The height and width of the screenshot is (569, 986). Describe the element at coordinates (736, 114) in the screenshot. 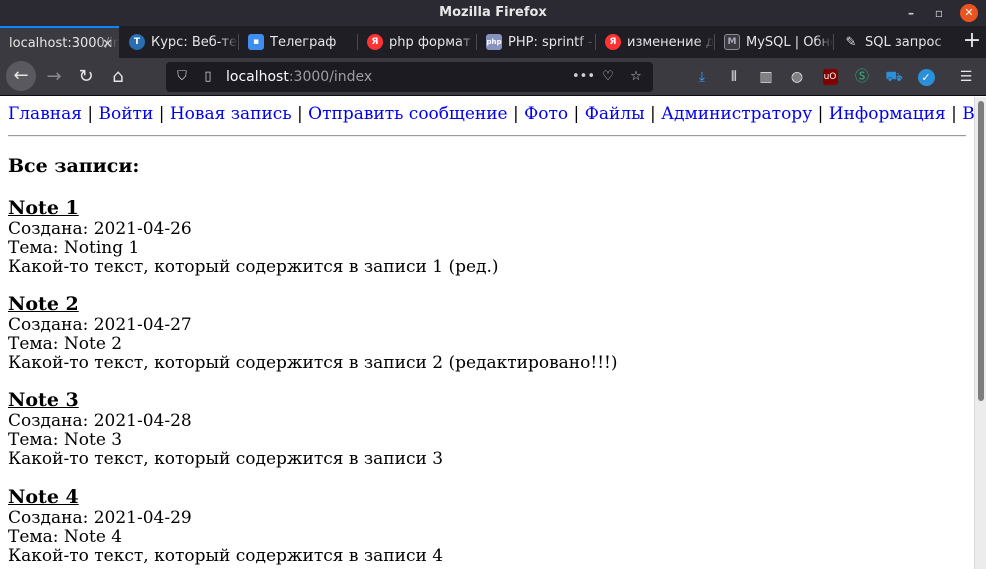

I see `nav-link-admin: Администратору` at that location.